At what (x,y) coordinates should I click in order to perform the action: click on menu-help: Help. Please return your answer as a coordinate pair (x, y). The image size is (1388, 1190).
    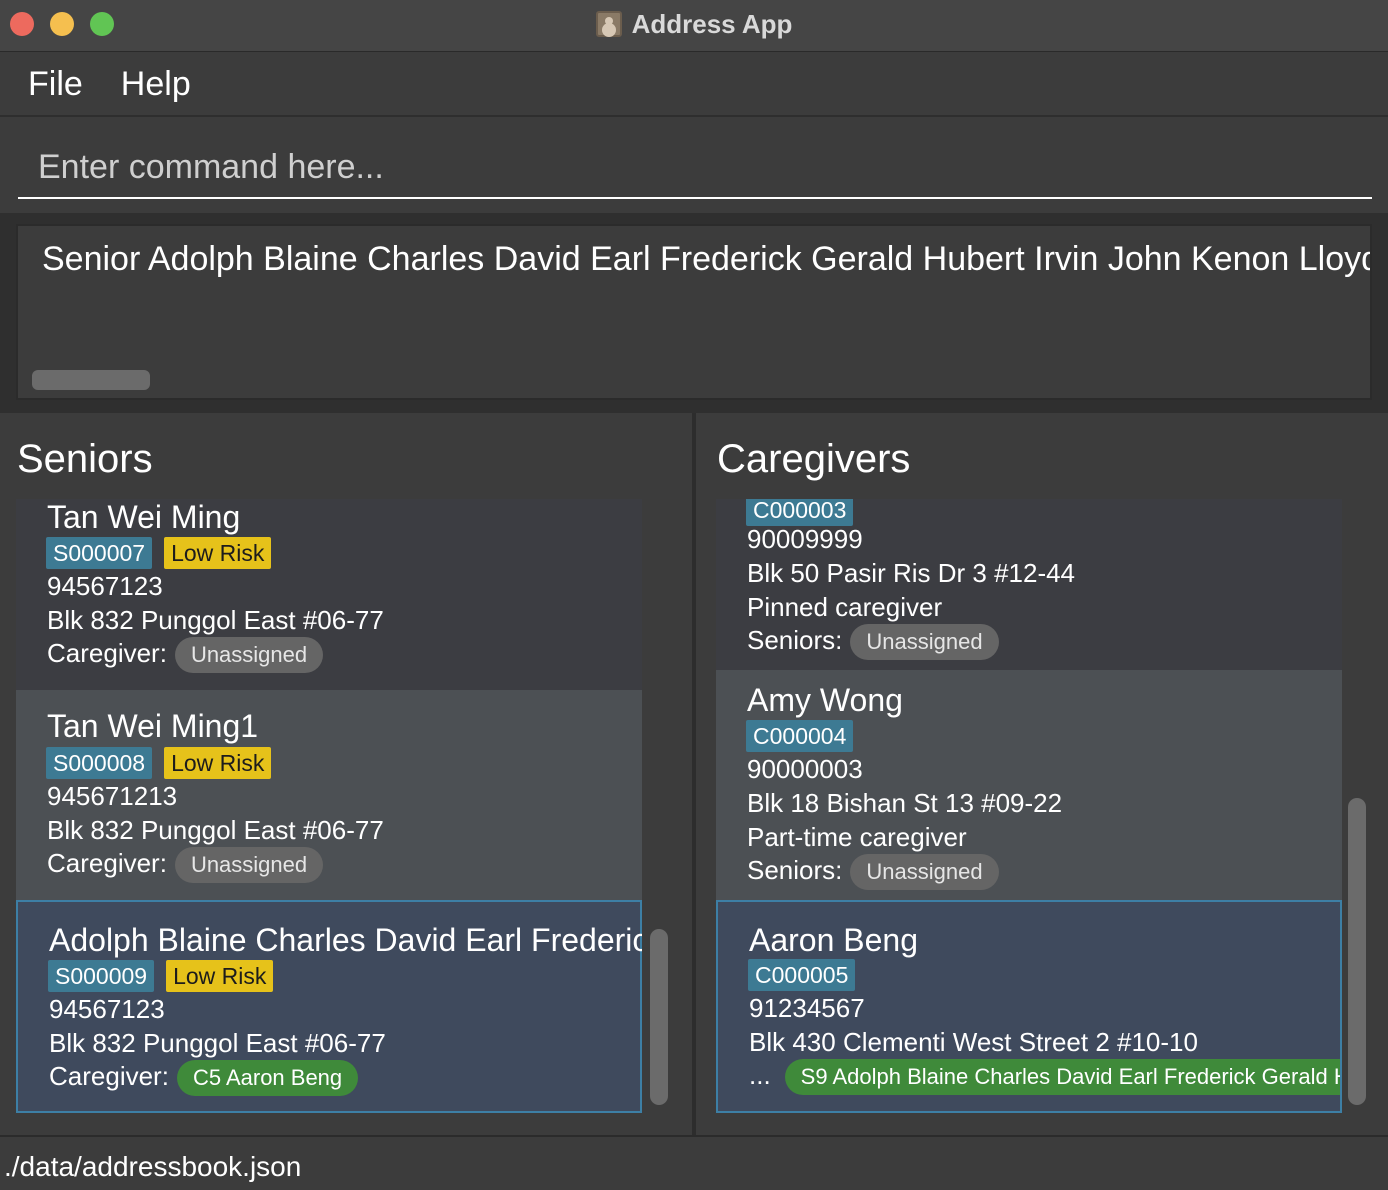
    Looking at the image, I should click on (156, 84).